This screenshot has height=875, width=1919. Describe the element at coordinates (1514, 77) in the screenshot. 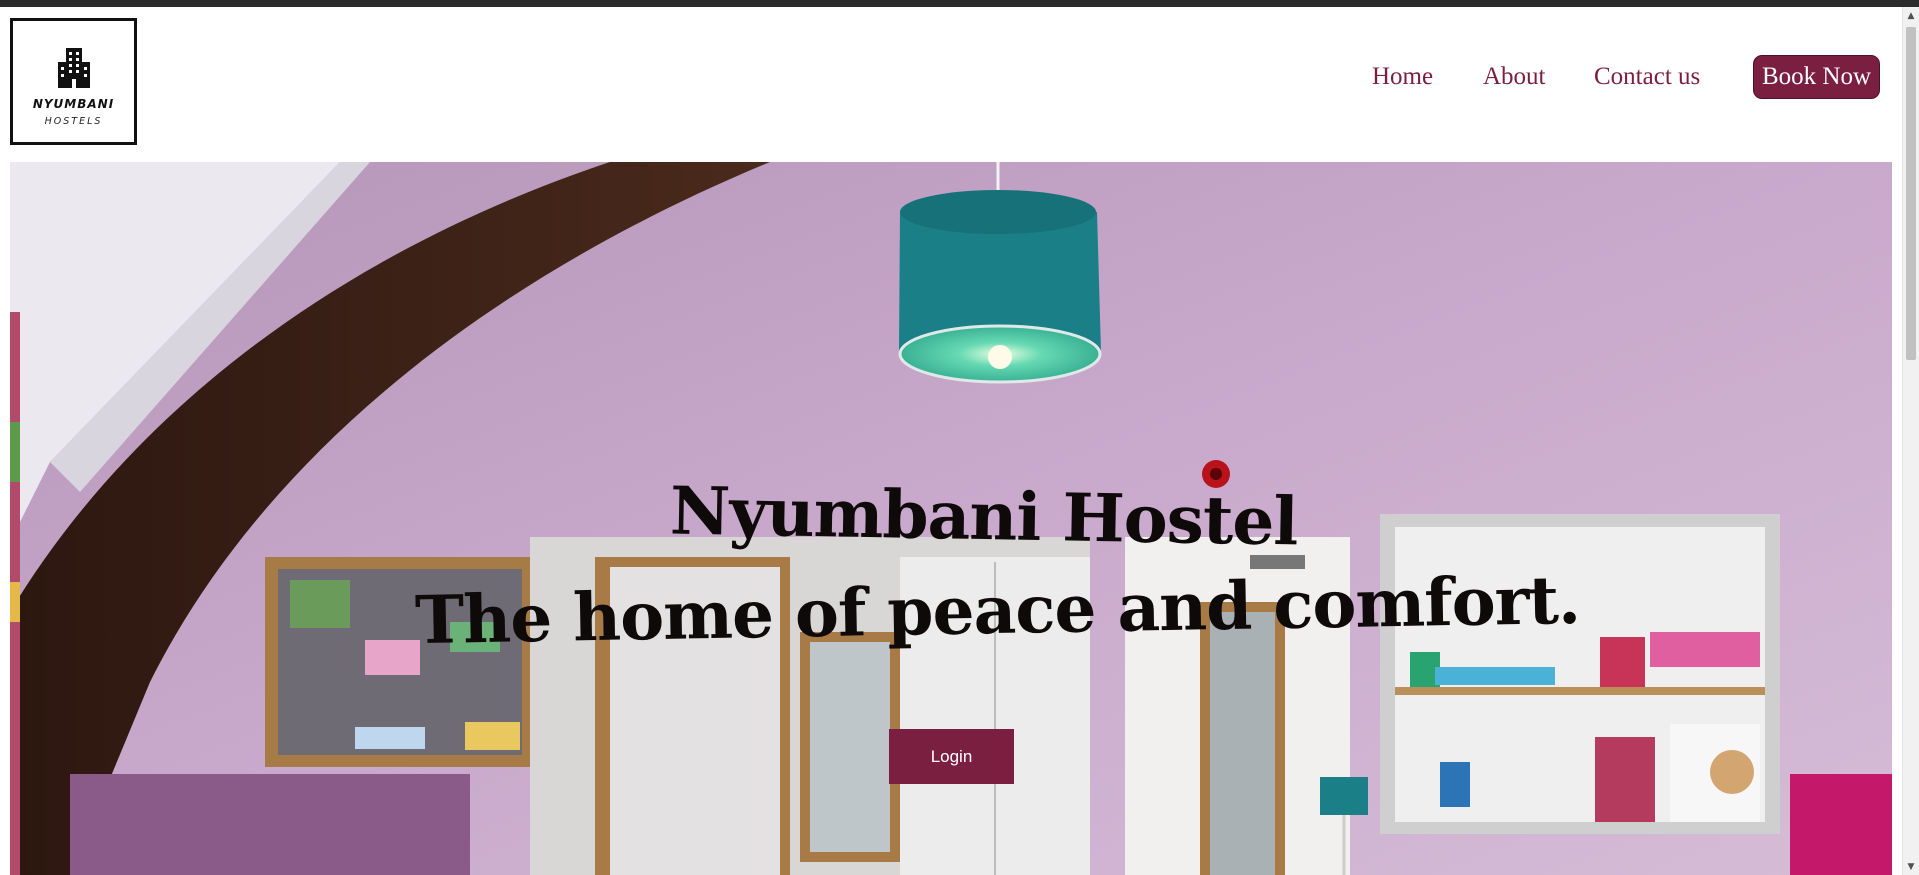

I see `nav-about-link: About` at that location.